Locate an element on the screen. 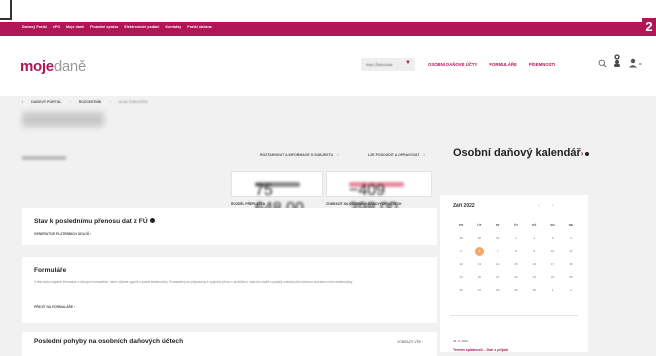  calendar-day: 7 is located at coordinates (498, 251).